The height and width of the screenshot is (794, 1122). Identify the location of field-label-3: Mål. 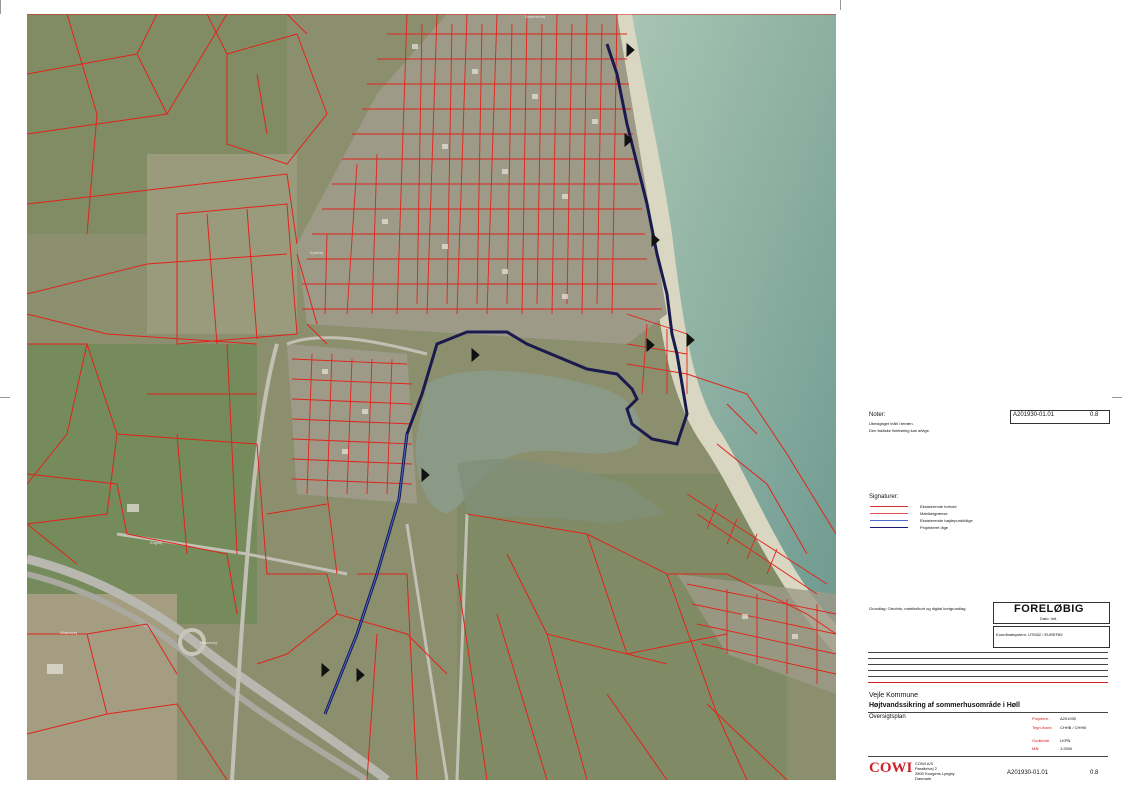
(1035, 748).